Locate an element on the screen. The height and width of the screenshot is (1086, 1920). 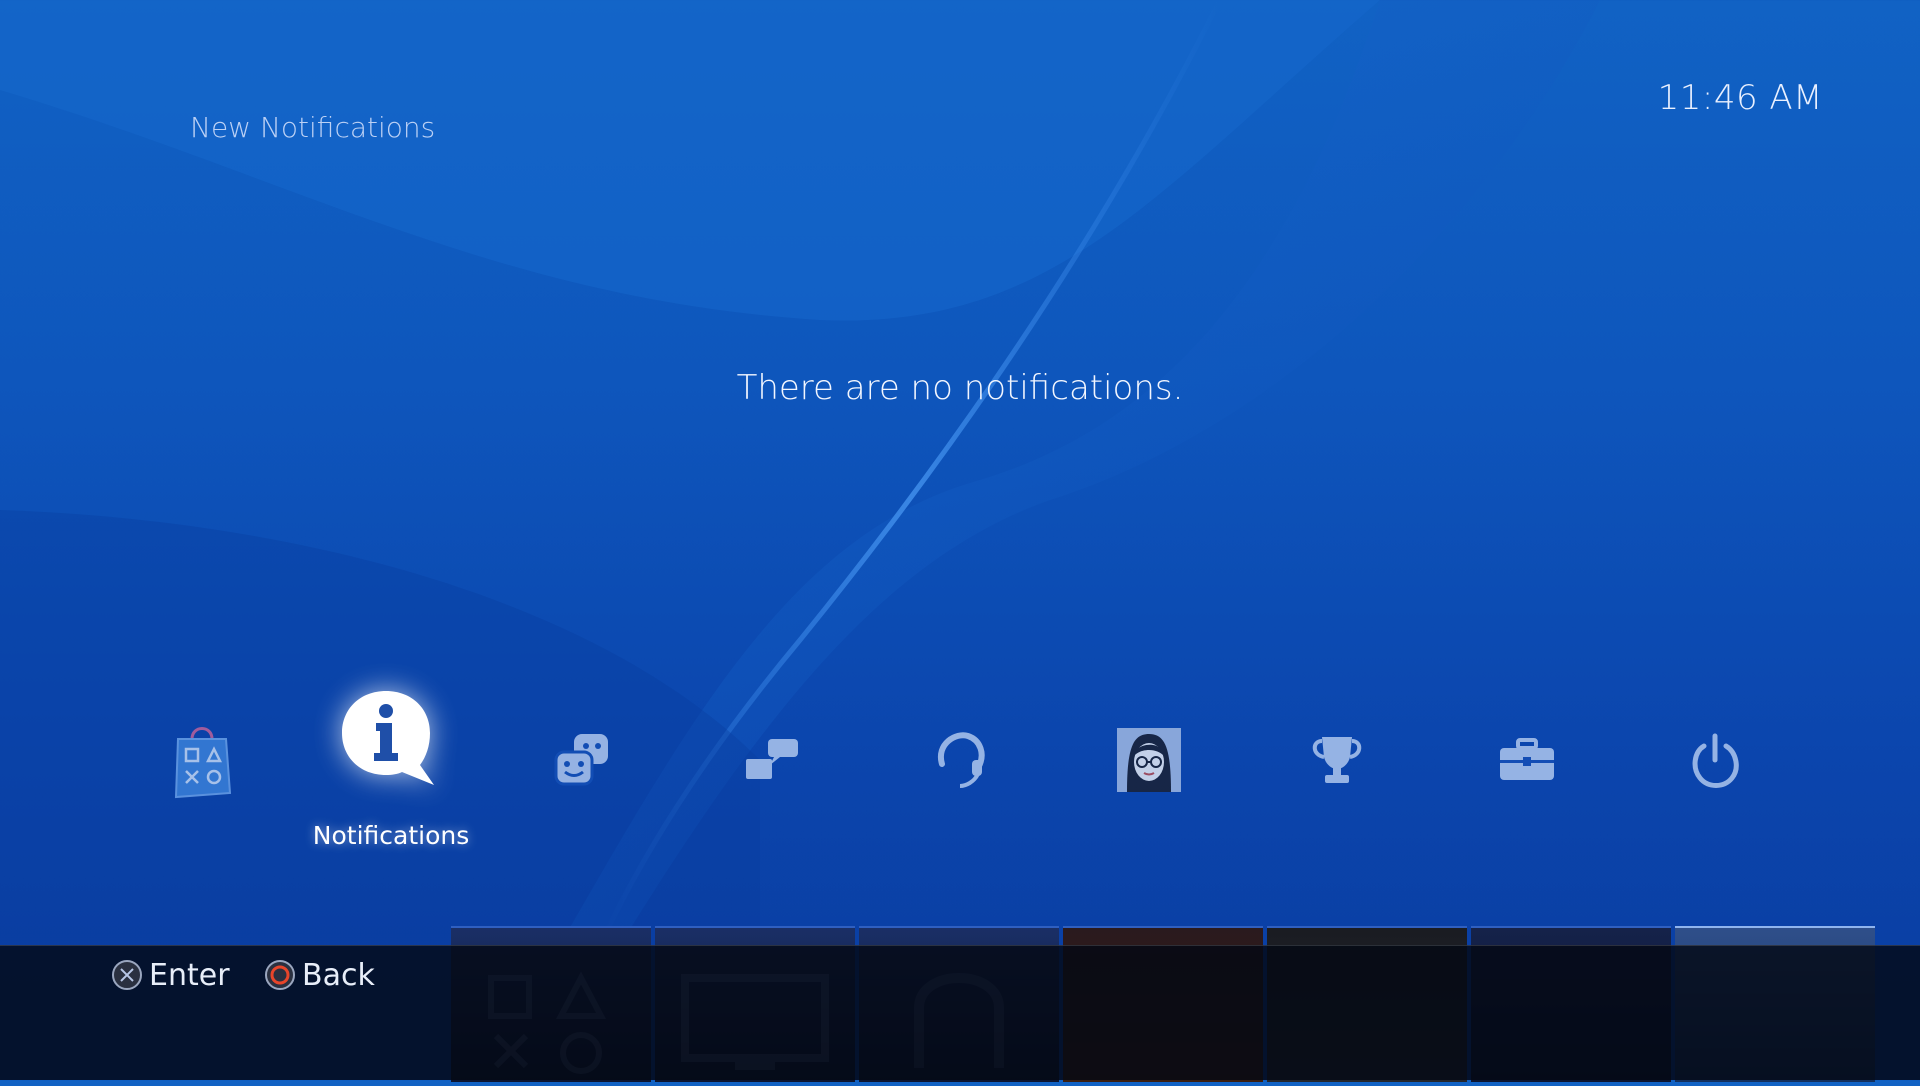
headset-icon is located at coordinates (960, 760).